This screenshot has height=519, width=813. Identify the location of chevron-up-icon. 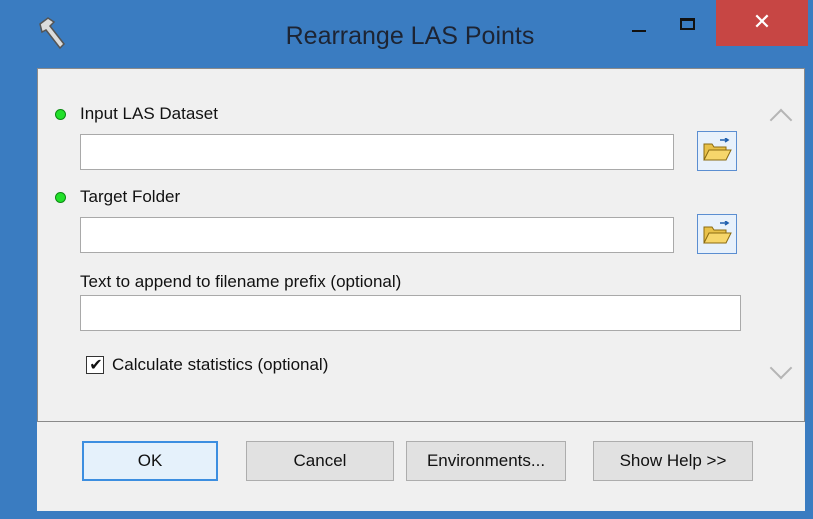
(781, 120).